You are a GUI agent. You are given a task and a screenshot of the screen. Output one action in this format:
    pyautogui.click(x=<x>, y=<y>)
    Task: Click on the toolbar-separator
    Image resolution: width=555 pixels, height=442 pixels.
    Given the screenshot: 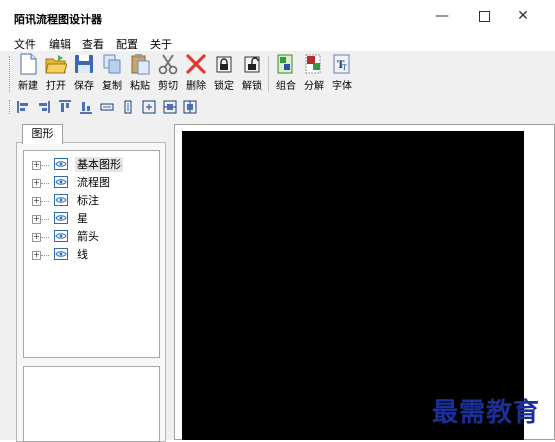 What is the action you would take?
    pyautogui.click(x=268, y=74)
    